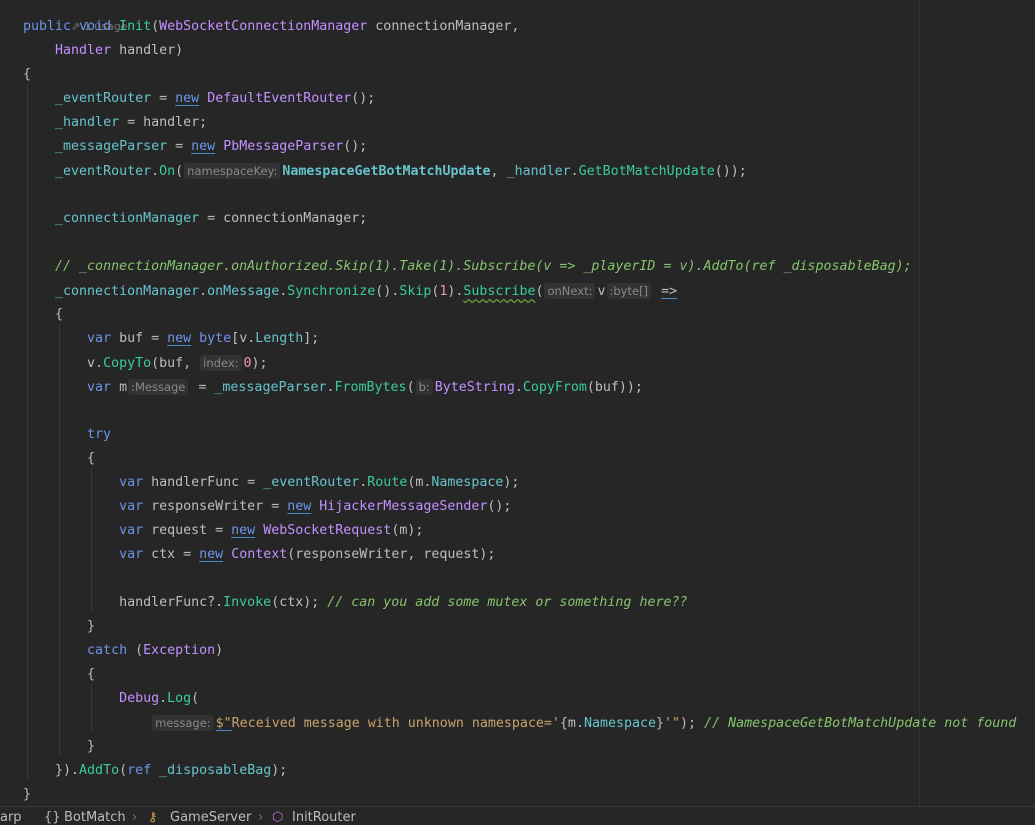 The image size is (1035, 825). I want to click on breadcrumb-item-method: InitRouter, so click(324, 817).